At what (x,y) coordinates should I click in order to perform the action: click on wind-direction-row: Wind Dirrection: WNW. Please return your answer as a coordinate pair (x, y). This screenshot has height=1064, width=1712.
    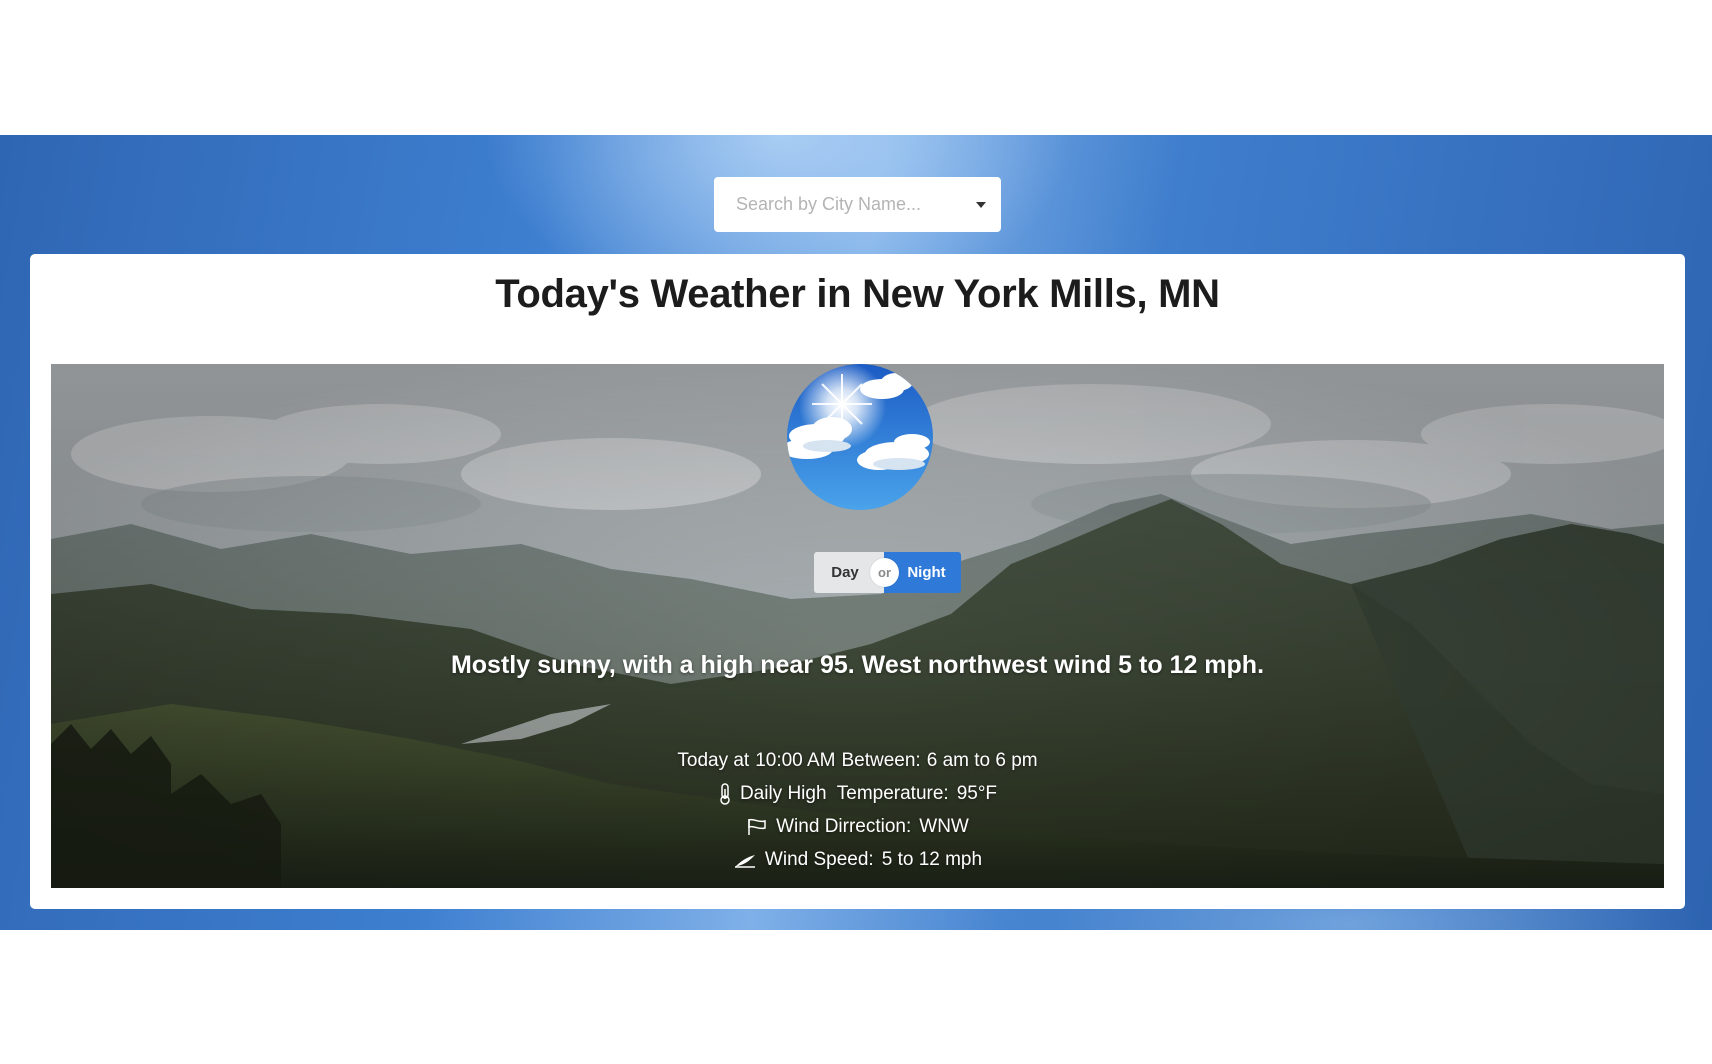
    Looking at the image, I should click on (857, 826).